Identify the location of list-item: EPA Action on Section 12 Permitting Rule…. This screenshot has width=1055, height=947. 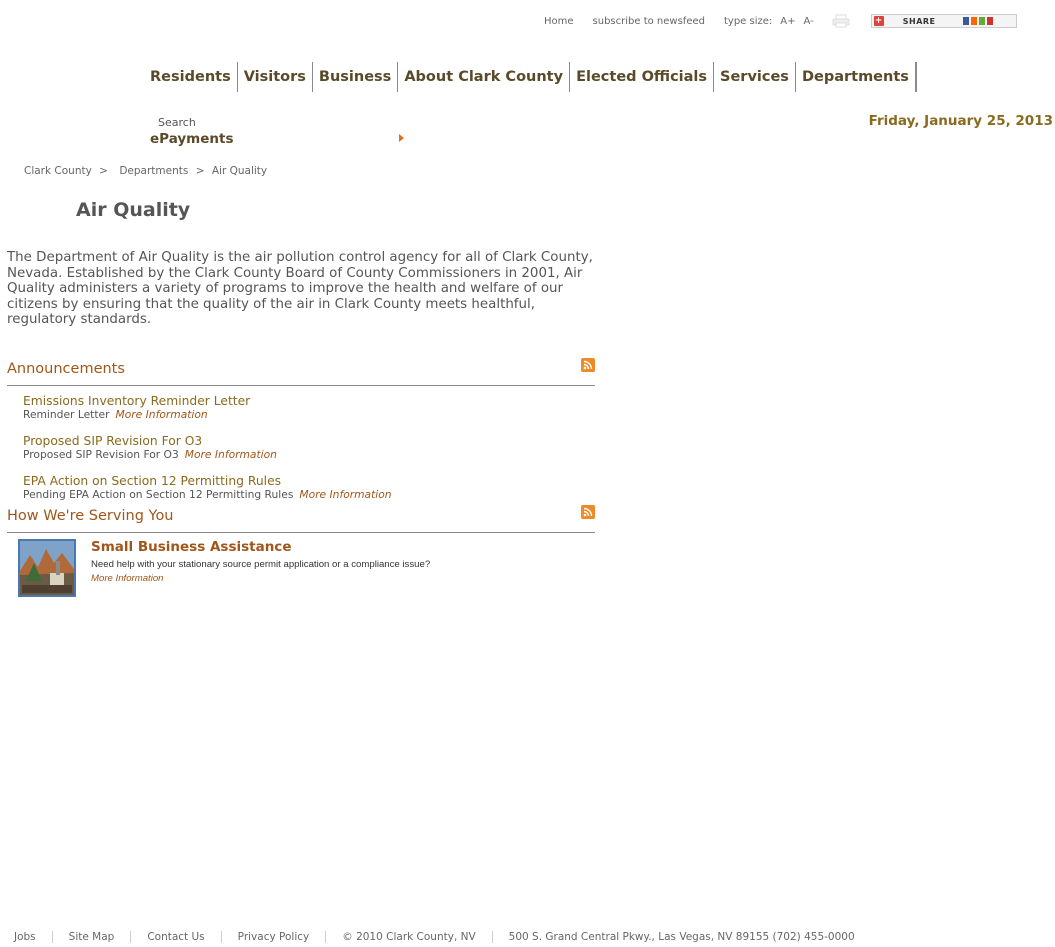
(303, 487).